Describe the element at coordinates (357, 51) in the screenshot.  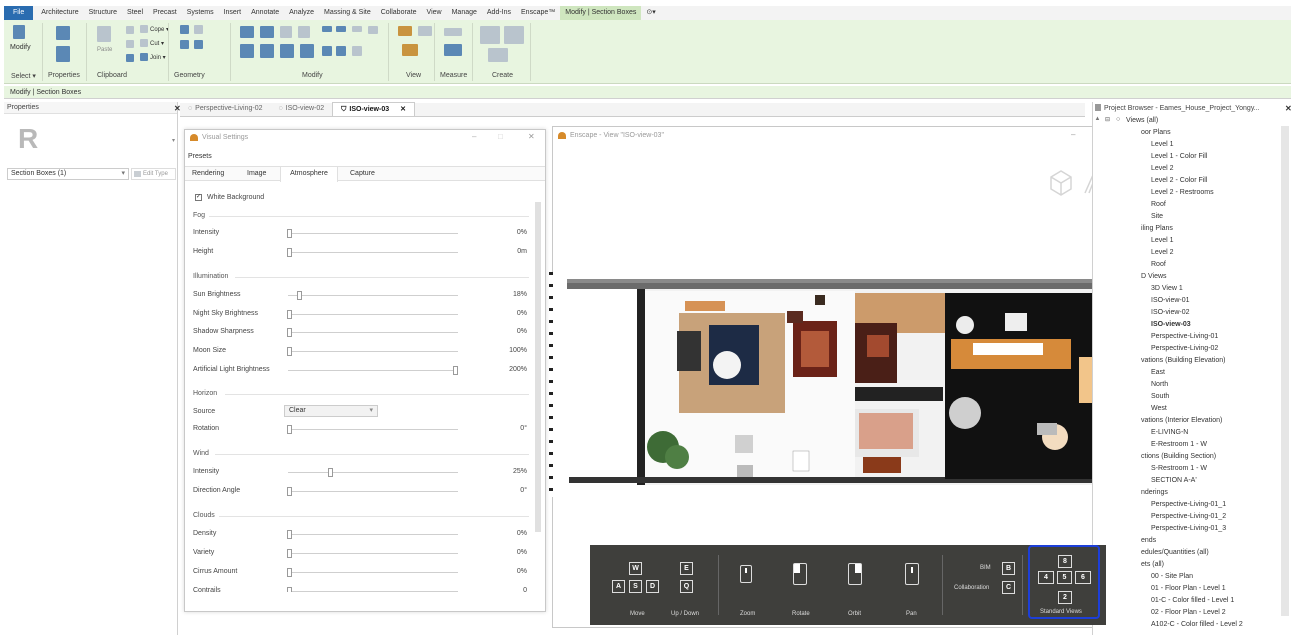
I see `delete-icon` at that location.